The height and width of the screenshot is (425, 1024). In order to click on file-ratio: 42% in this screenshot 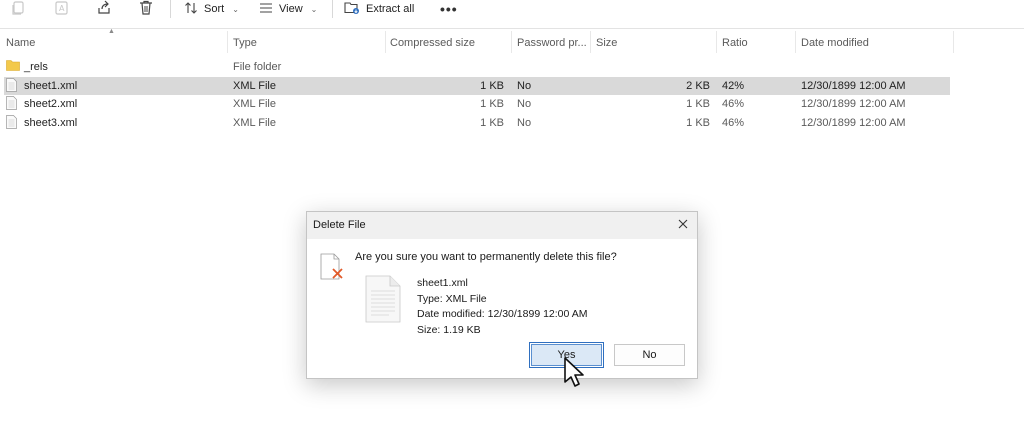, I will do `click(733, 86)`.